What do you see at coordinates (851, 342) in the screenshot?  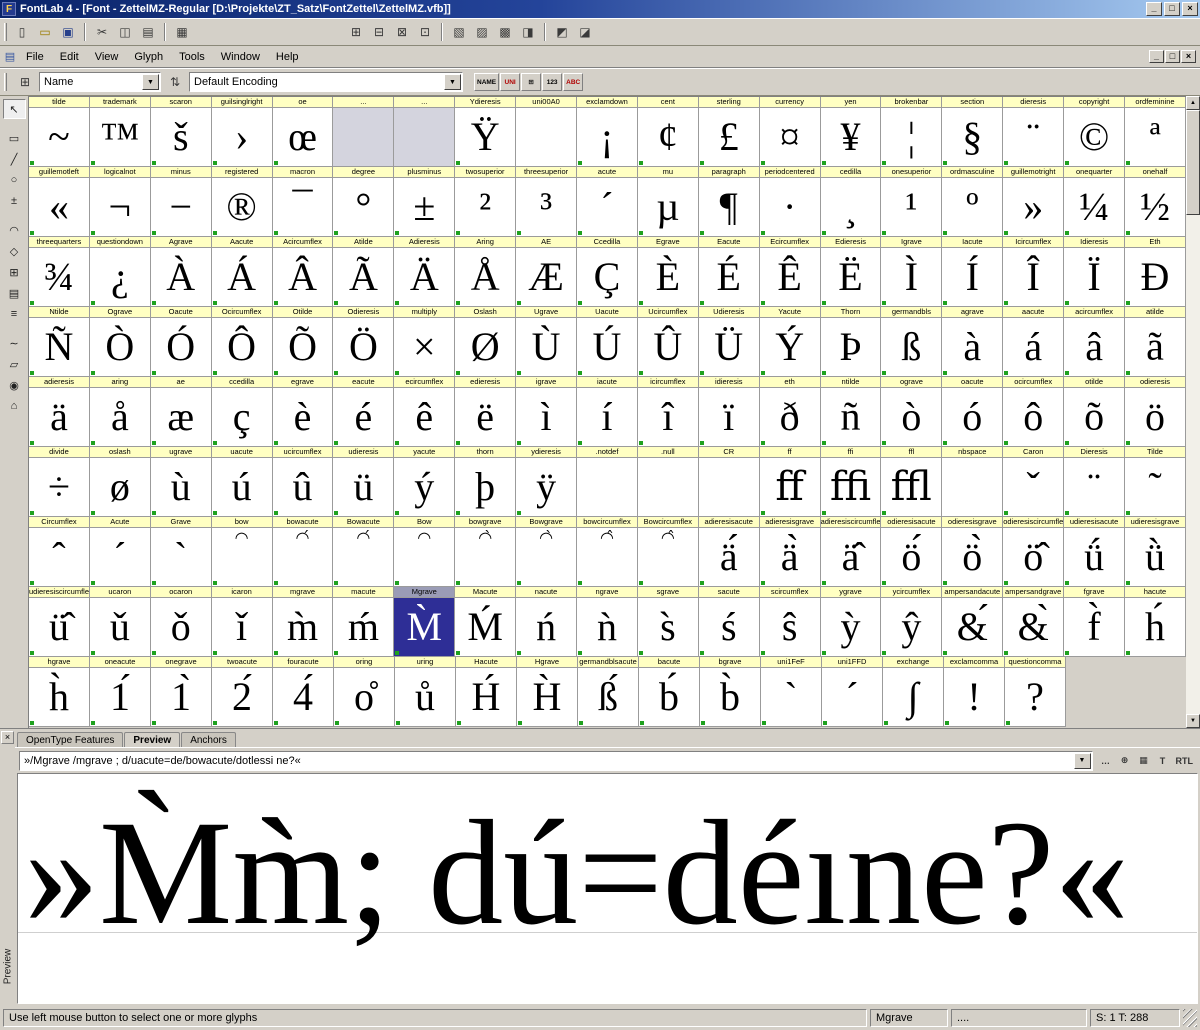 I see `glyph-cell-Thorn: Thorn Þ` at bounding box center [851, 342].